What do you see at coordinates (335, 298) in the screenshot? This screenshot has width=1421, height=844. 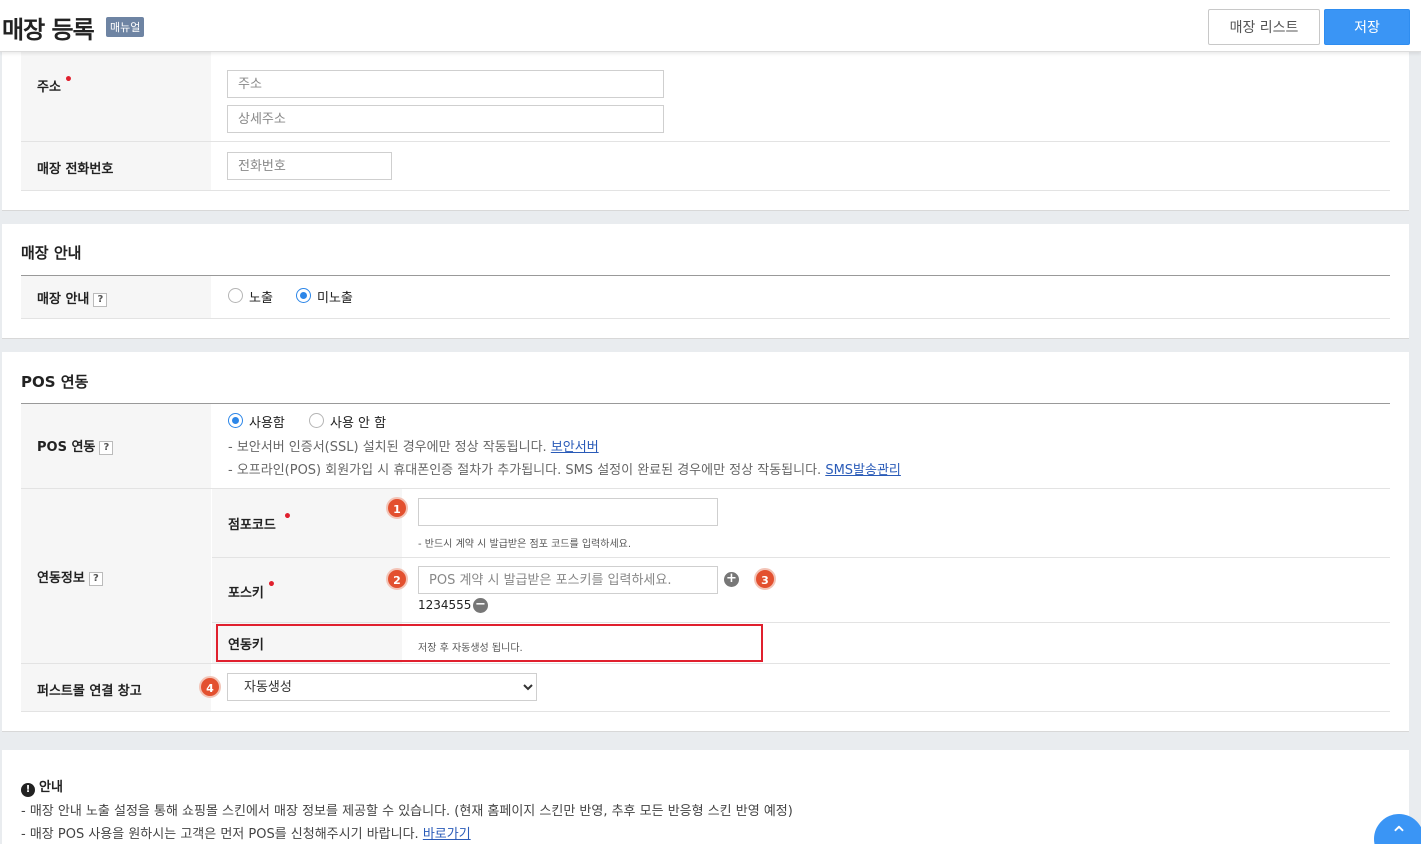 I see `radio-hide-label: 미노출` at bounding box center [335, 298].